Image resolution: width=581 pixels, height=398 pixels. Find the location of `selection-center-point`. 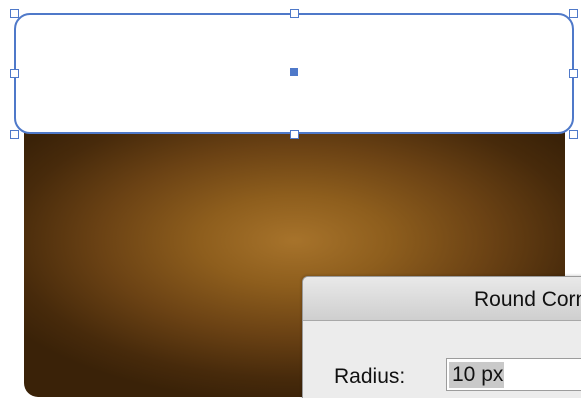

selection-center-point is located at coordinates (294, 72).